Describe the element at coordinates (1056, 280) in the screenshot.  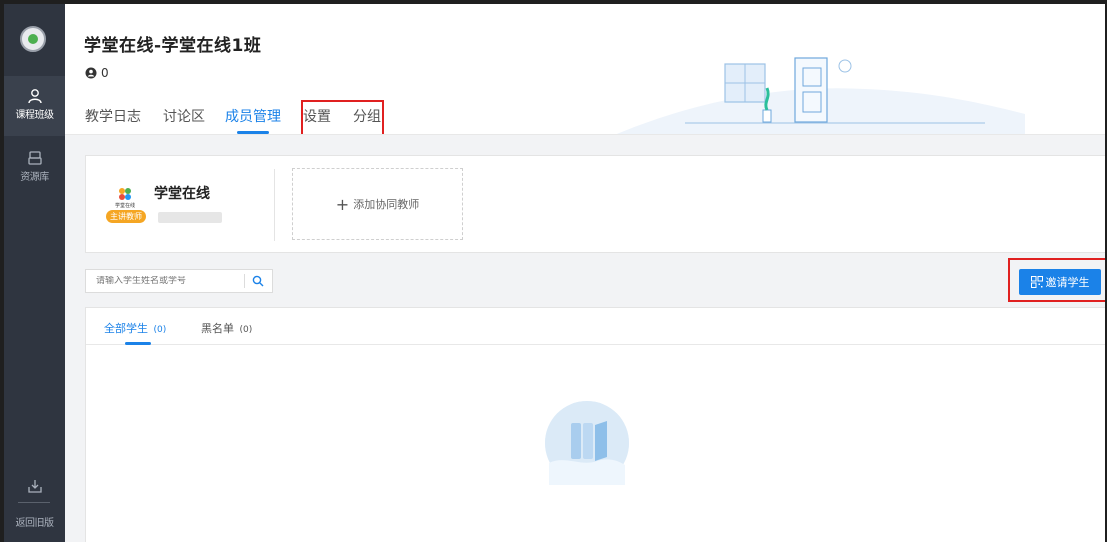
I see `invite-highlight-box` at that location.